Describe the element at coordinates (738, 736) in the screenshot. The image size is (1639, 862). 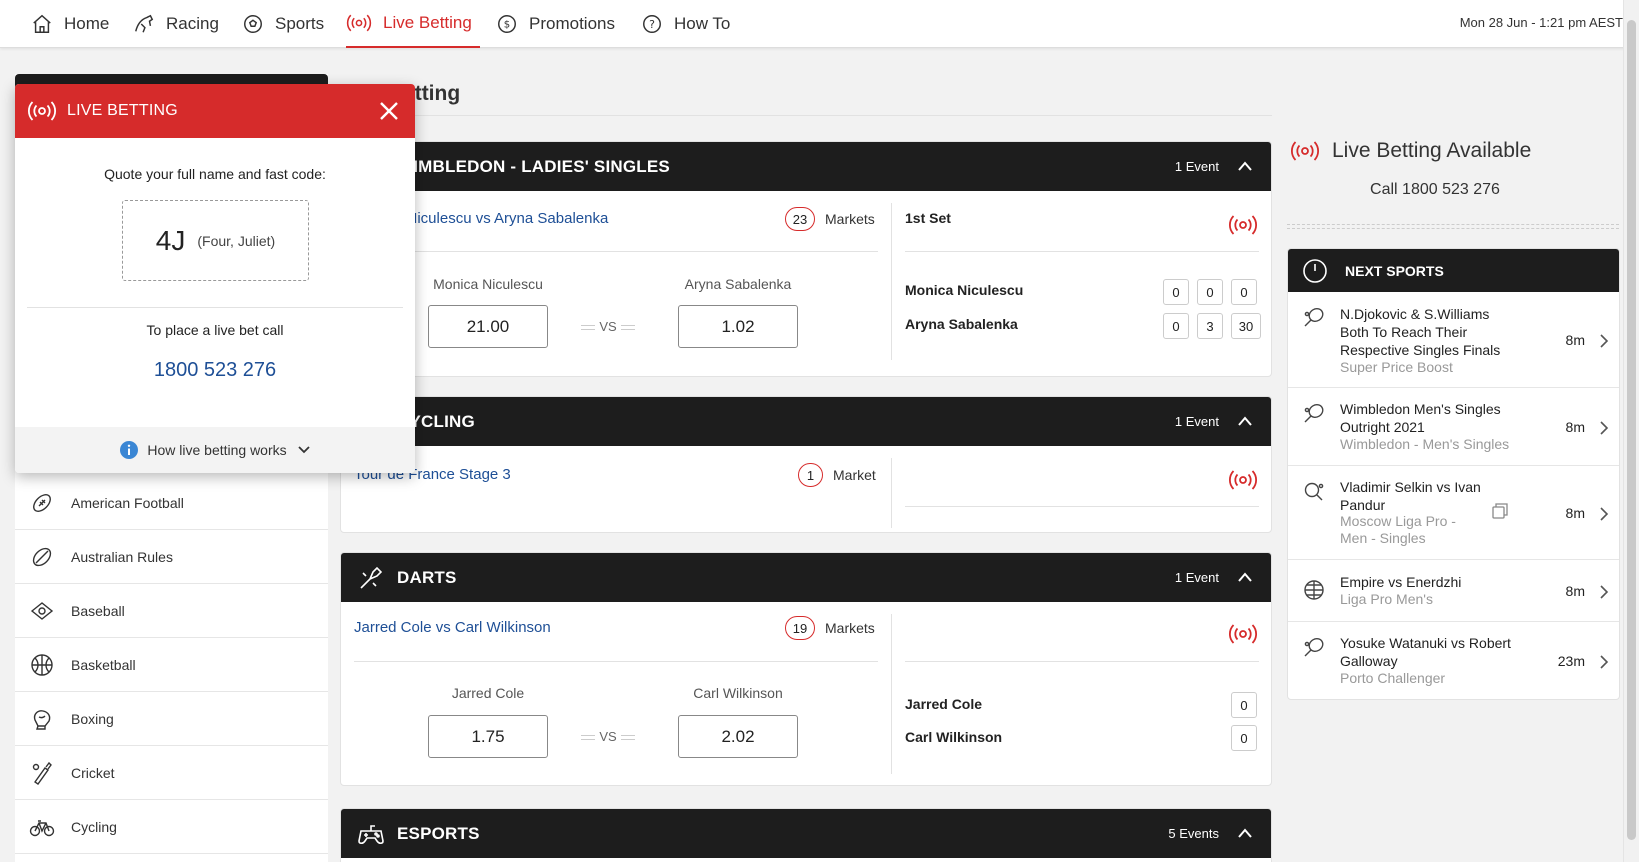
I see `away-odds-button: 2.02` at that location.